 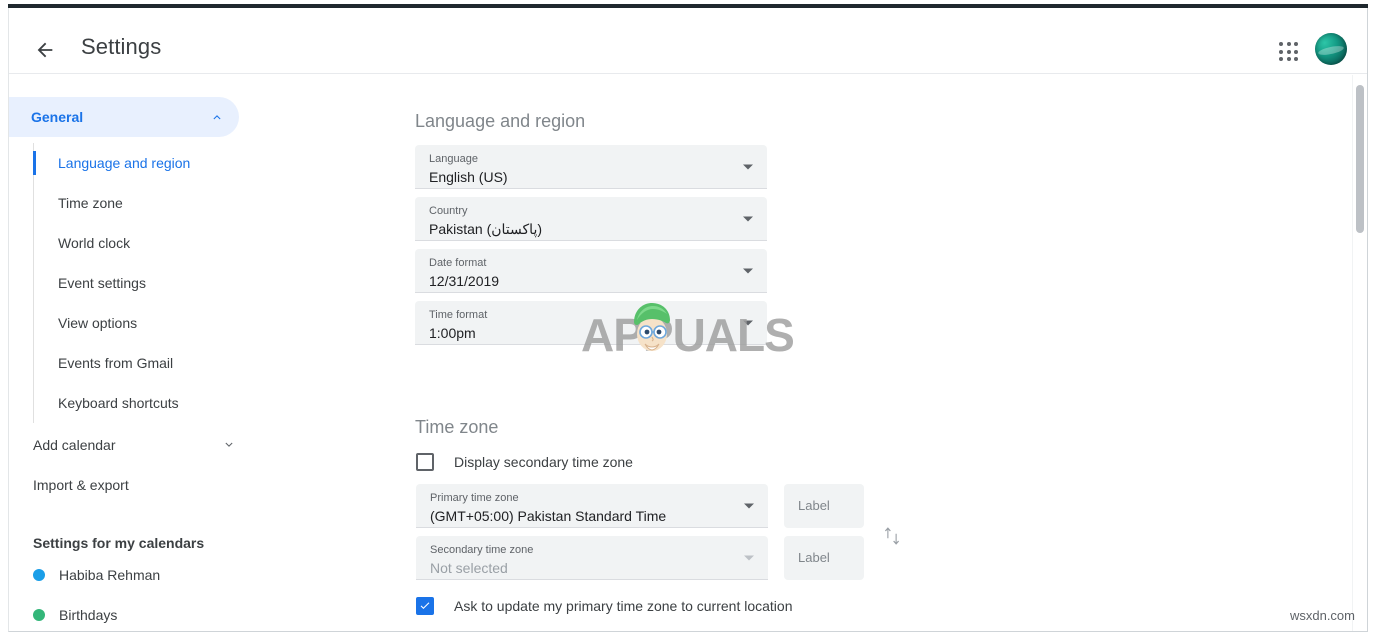 I want to click on chevron-up-icon, so click(x=217, y=117).